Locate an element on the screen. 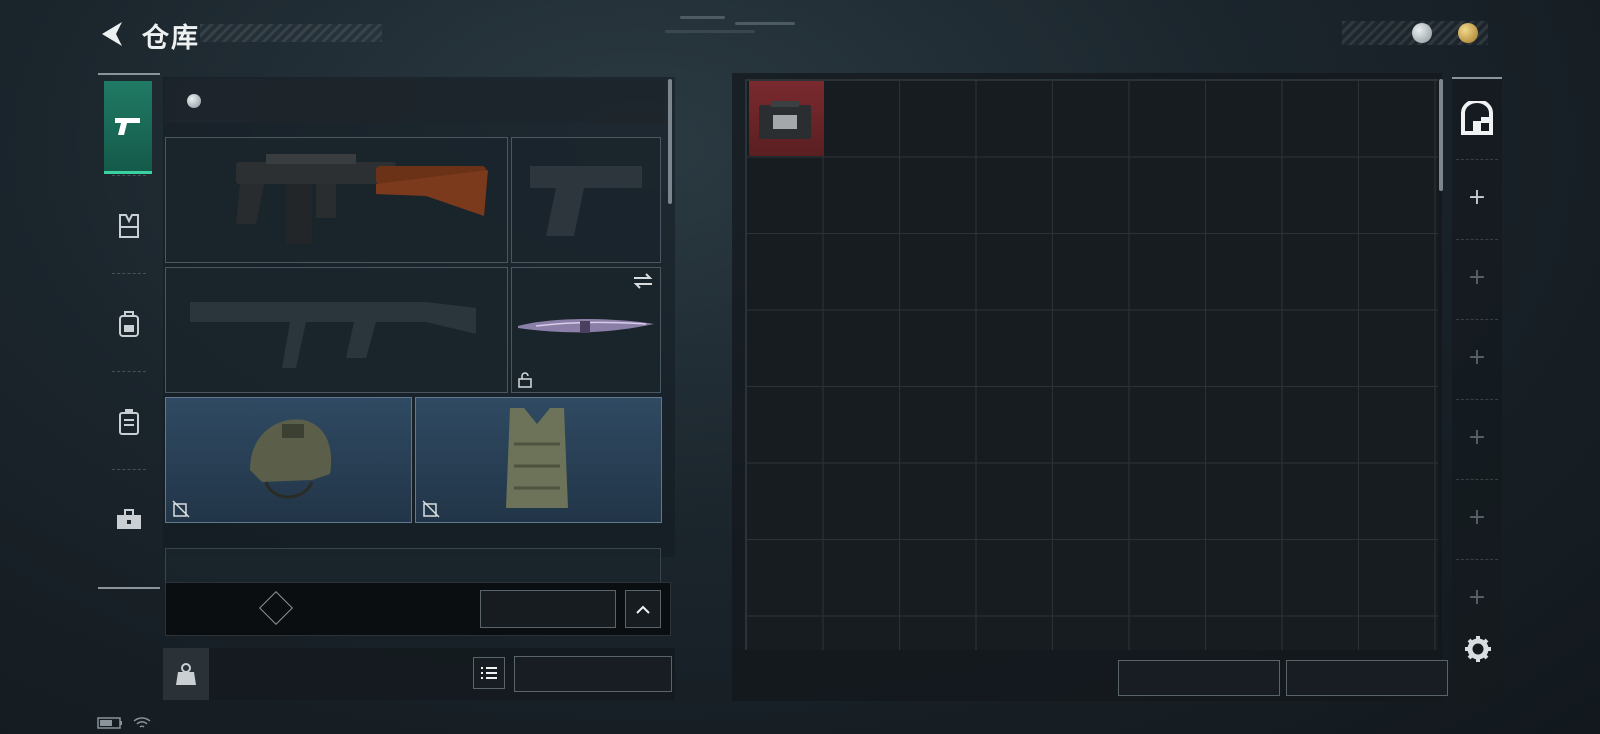 This screenshot has height=734, width=1600. tab-armor is located at coordinates (129, 226).